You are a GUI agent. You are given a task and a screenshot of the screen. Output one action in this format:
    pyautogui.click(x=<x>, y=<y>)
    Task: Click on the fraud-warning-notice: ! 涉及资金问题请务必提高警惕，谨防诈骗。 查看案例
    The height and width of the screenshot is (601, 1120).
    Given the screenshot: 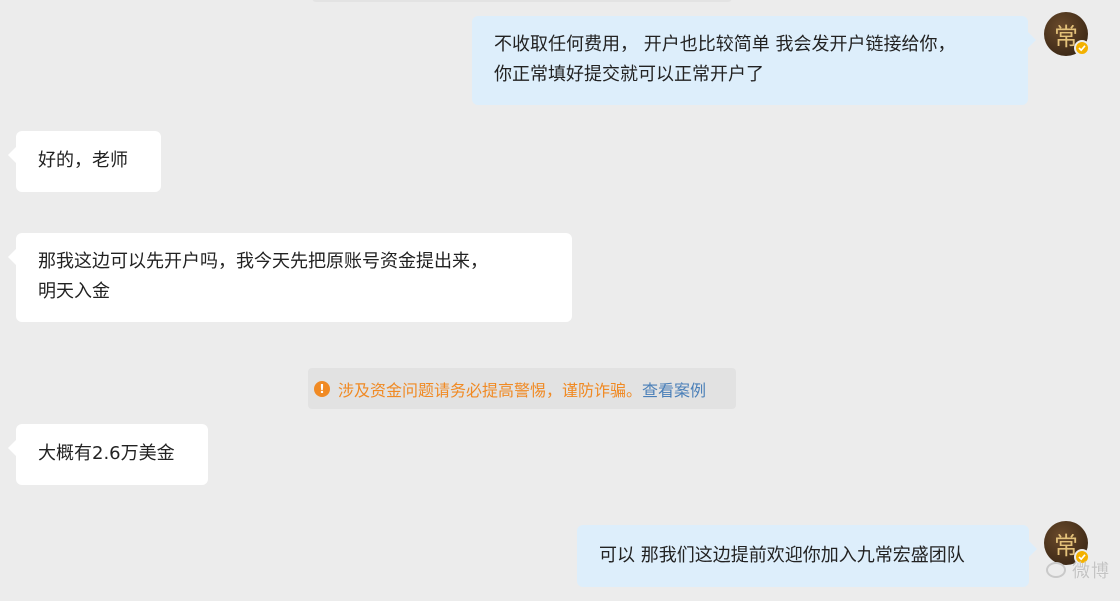 What is the action you would take?
    pyautogui.click(x=522, y=388)
    